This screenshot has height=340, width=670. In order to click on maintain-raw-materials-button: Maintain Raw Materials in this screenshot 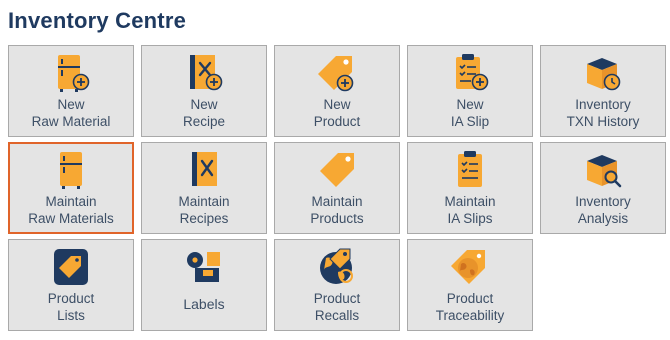, I will do `click(71, 188)`.